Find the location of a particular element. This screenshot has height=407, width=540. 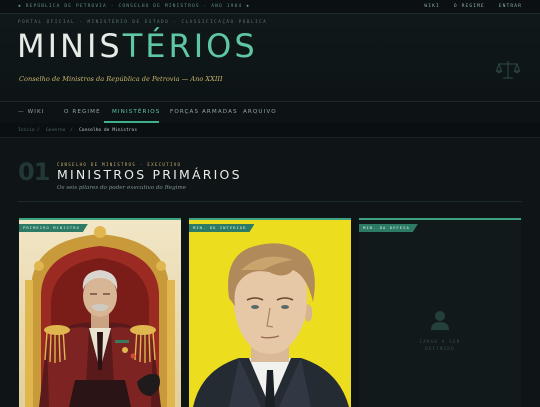

card-tag: MIN. DA DEFESA is located at coordinates (388, 228).